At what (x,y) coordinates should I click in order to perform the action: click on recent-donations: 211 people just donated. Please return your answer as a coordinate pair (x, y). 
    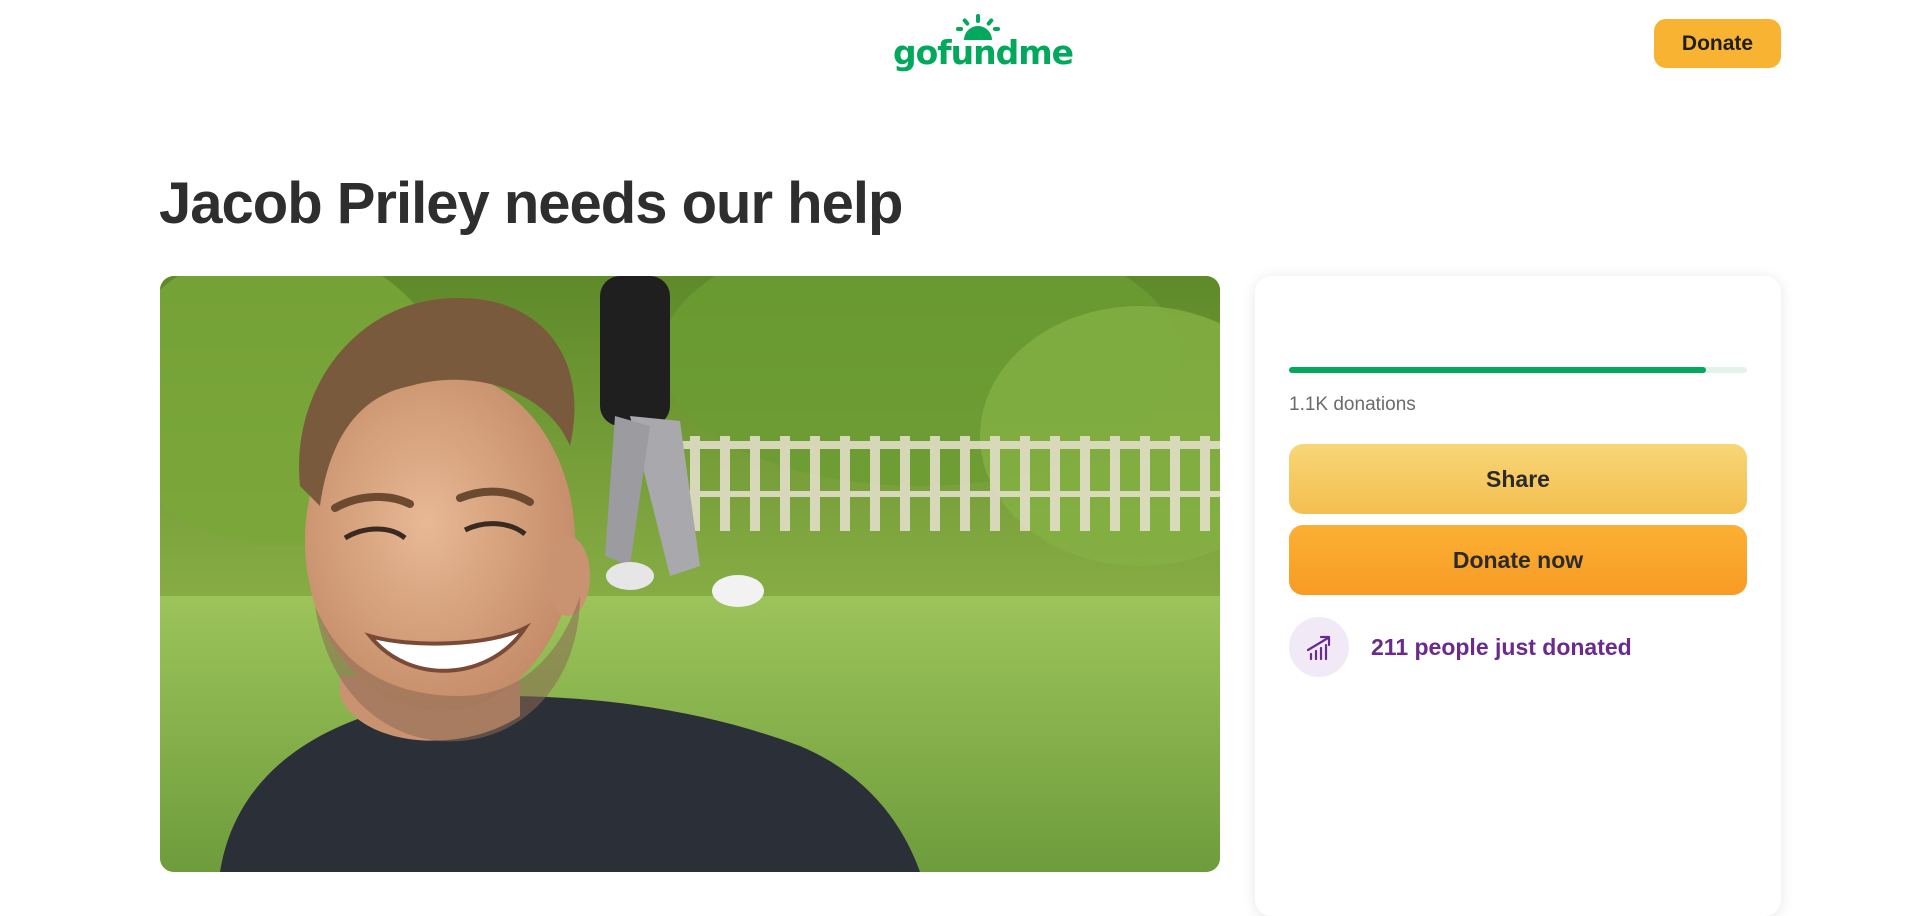
    Looking at the image, I should click on (1460, 647).